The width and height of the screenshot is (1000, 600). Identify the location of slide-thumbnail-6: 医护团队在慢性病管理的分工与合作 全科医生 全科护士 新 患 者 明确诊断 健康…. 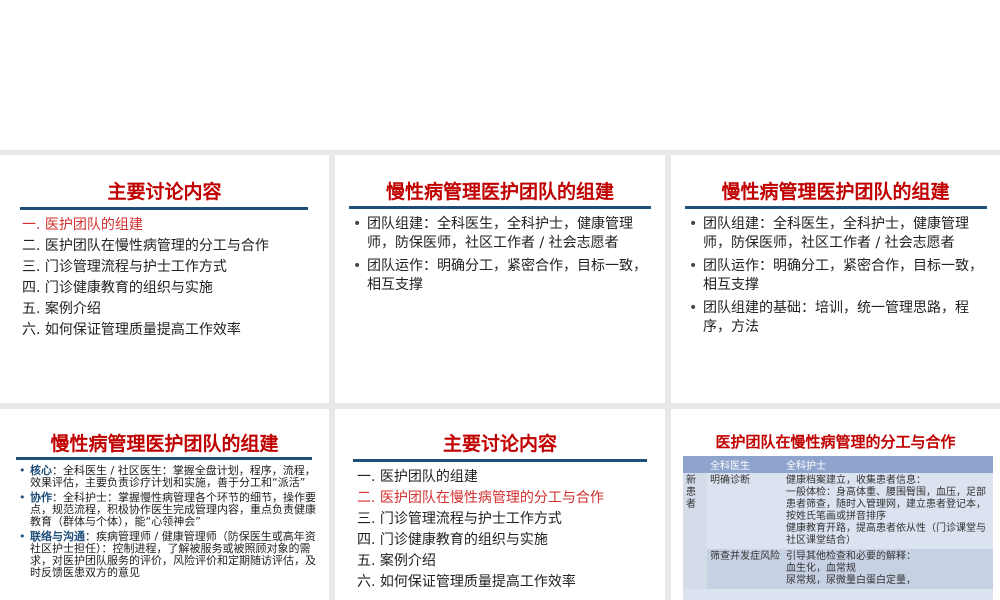
(835, 504).